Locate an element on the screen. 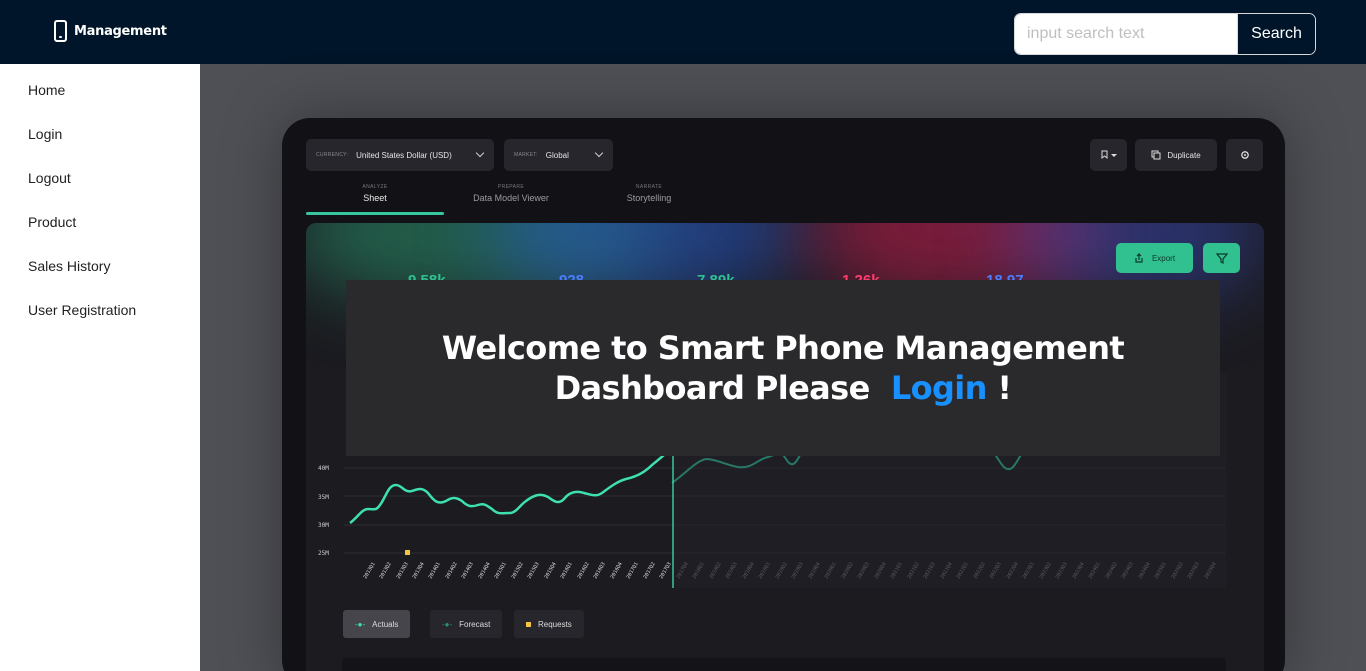 Image resolution: width=1366 pixels, height=671 pixels. sidebar-item-product: Product is located at coordinates (100, 220).